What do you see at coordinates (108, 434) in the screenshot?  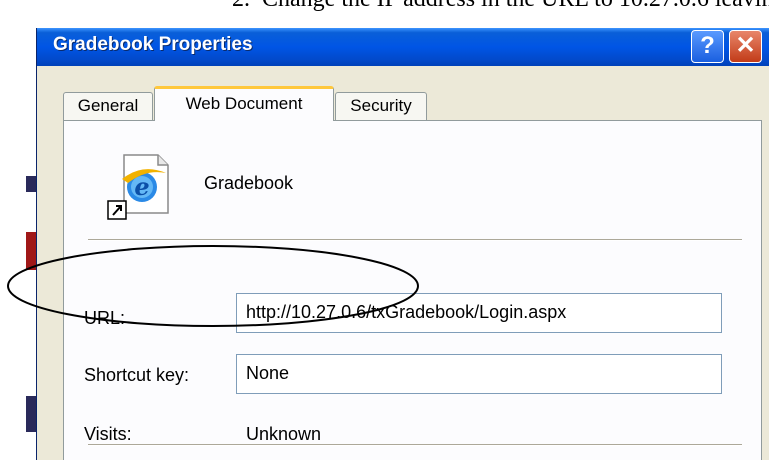 I see `visits-label: Visits:` at bounding box center [108, 434].